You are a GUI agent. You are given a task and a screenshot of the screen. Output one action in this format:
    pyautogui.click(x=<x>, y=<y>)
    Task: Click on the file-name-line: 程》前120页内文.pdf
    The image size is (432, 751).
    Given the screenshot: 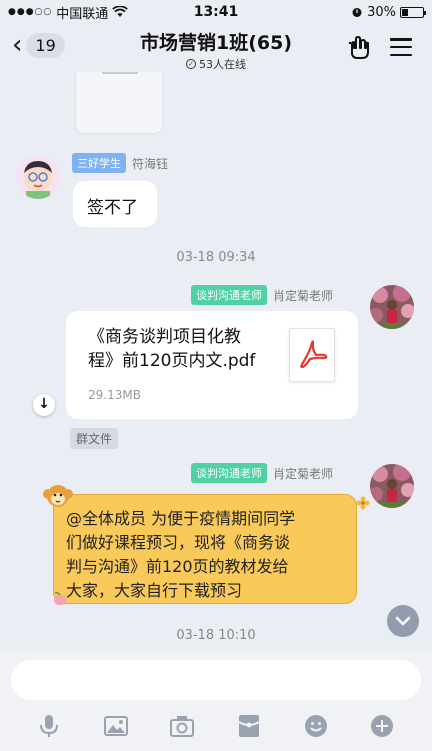 What is the action you would take?
    pyautogui.click(x=172, y=361)
    